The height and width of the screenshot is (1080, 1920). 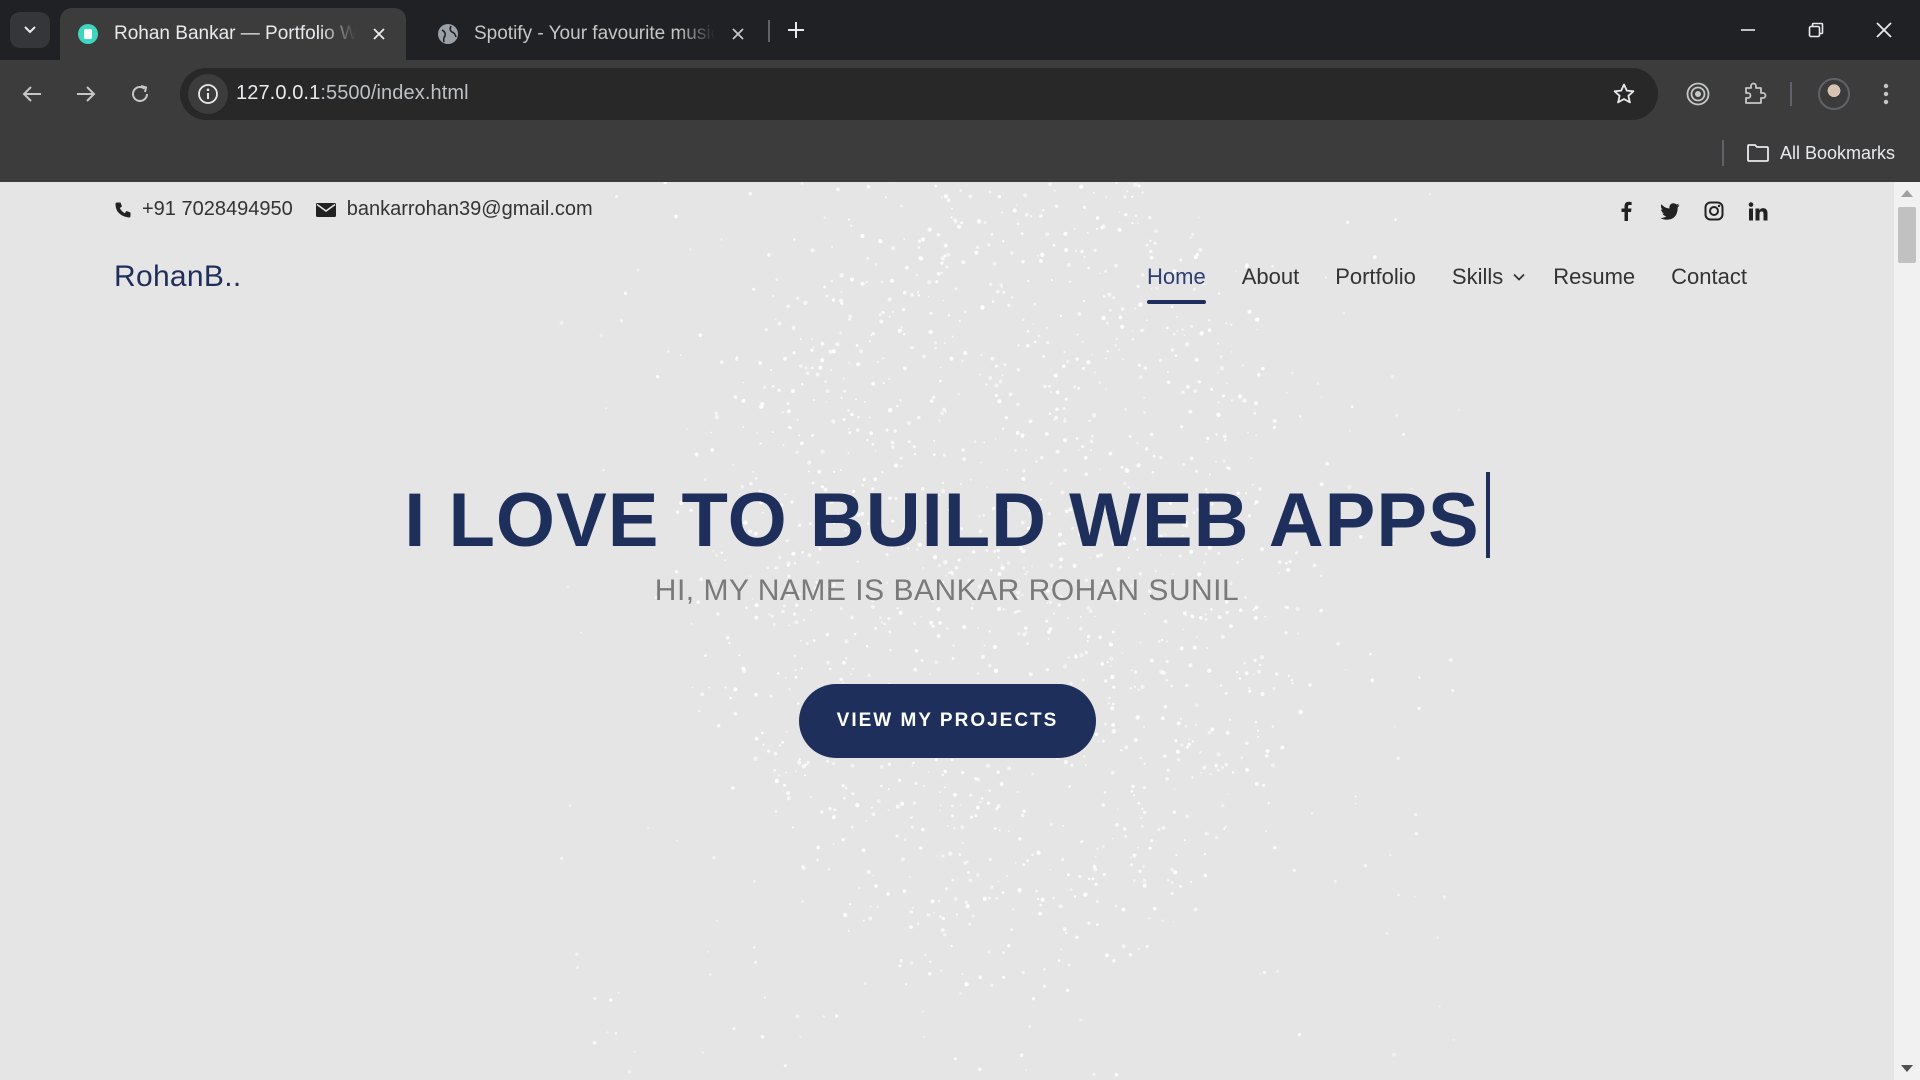 I want to click on url-text: 127.0.0.1:5500/index.html, so click(x=352, y=93).